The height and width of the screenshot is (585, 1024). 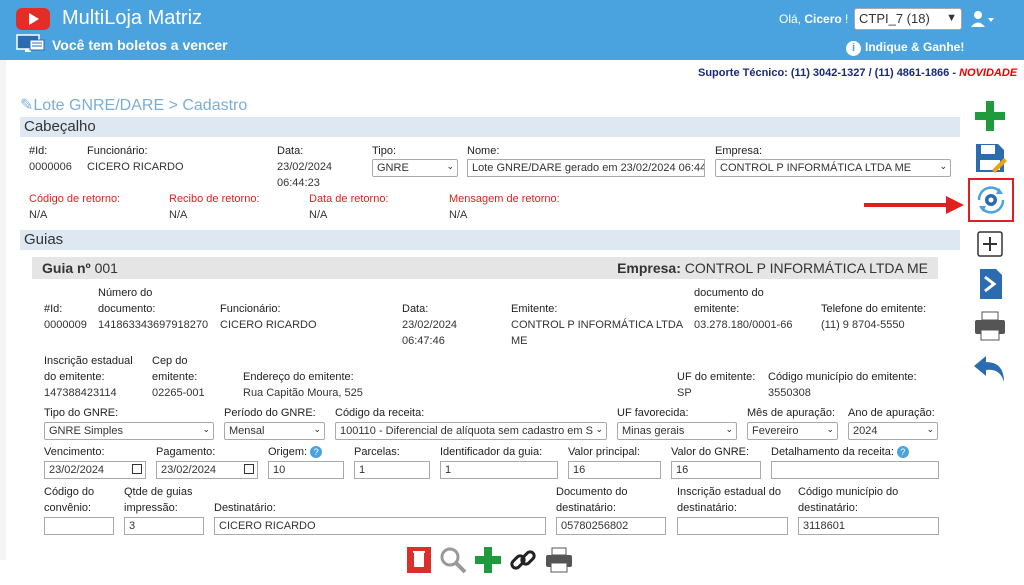 I want to click on g-uffav-select: Minas gerais ⌄, so click(x=677, y=431).